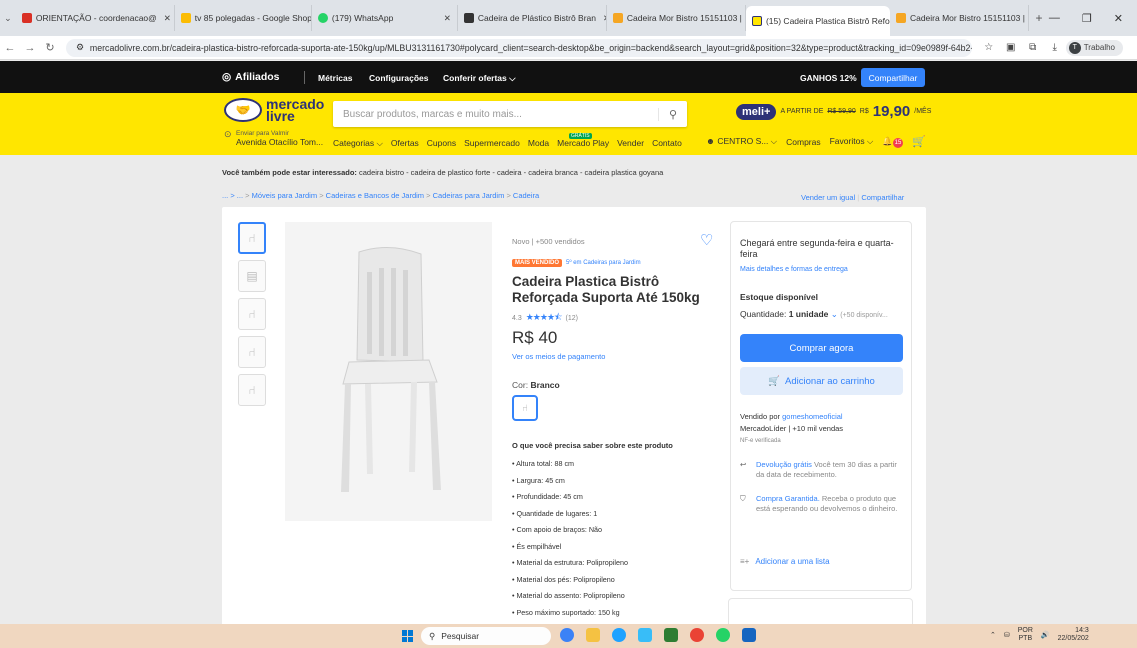  I want to click on chevron-up-icon: ⌃, so click(993, 635).